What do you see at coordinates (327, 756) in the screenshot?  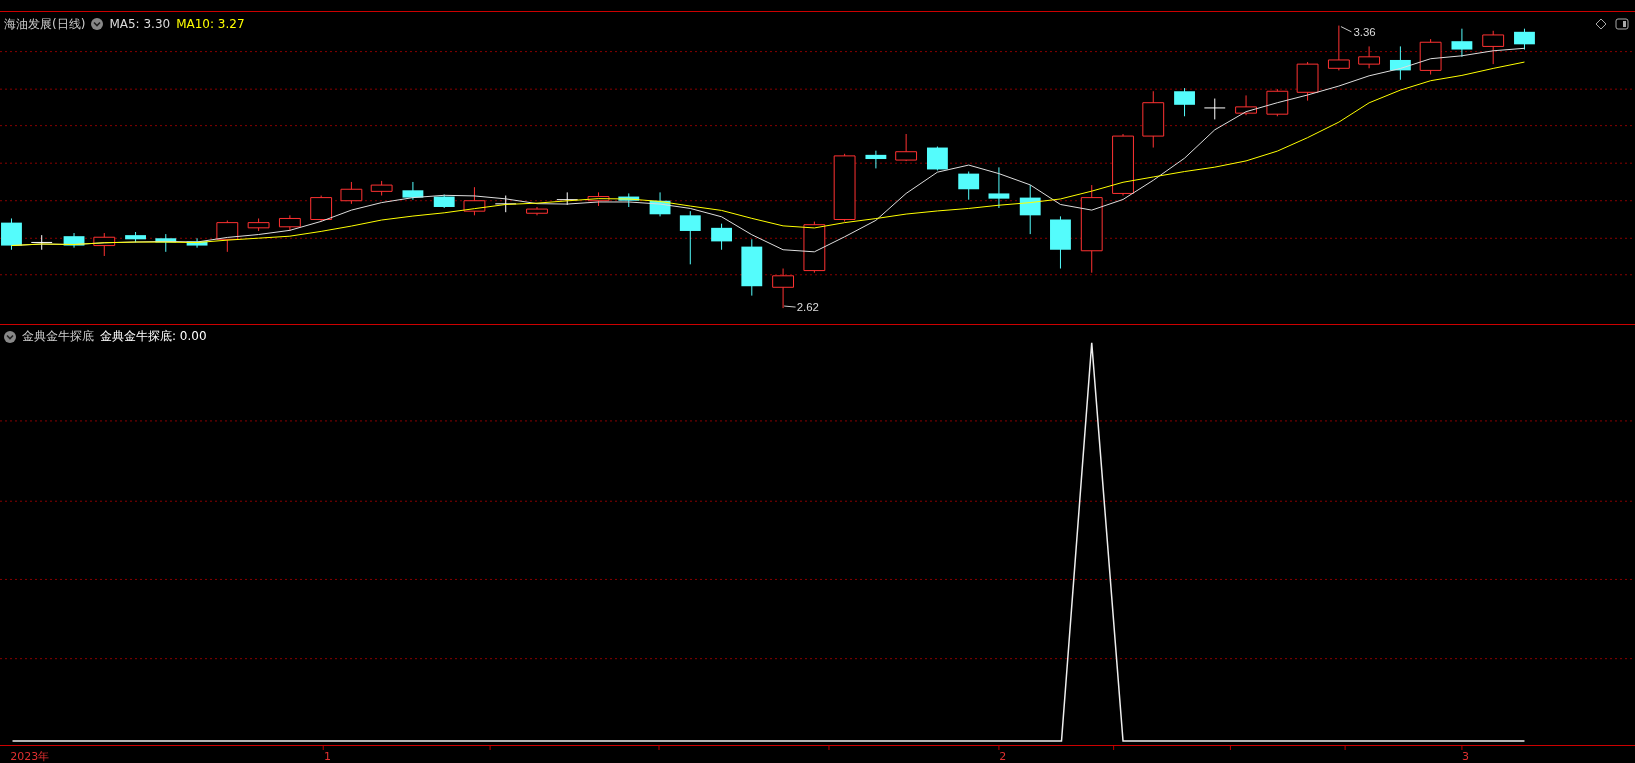 I see `date-label: 1` at bounding box center [327, 756].